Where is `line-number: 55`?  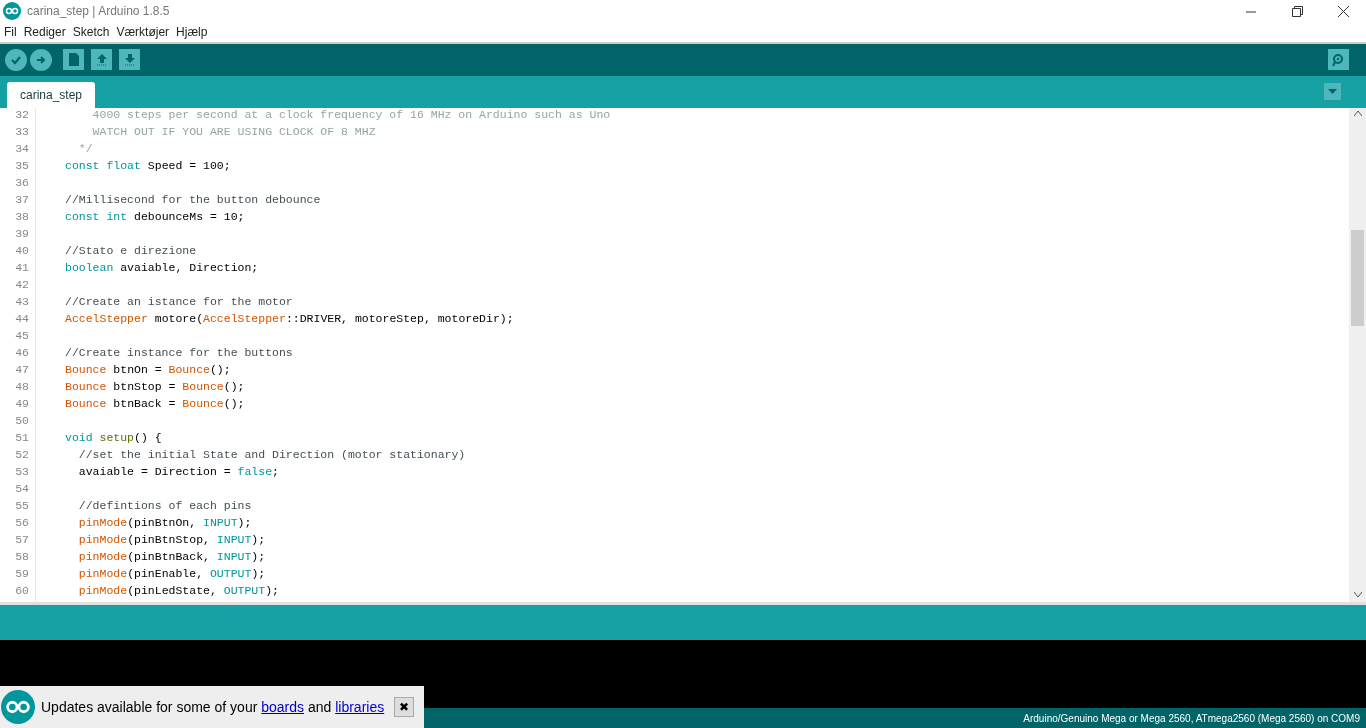 line-number: 55 is located at coordinates (22, 506).